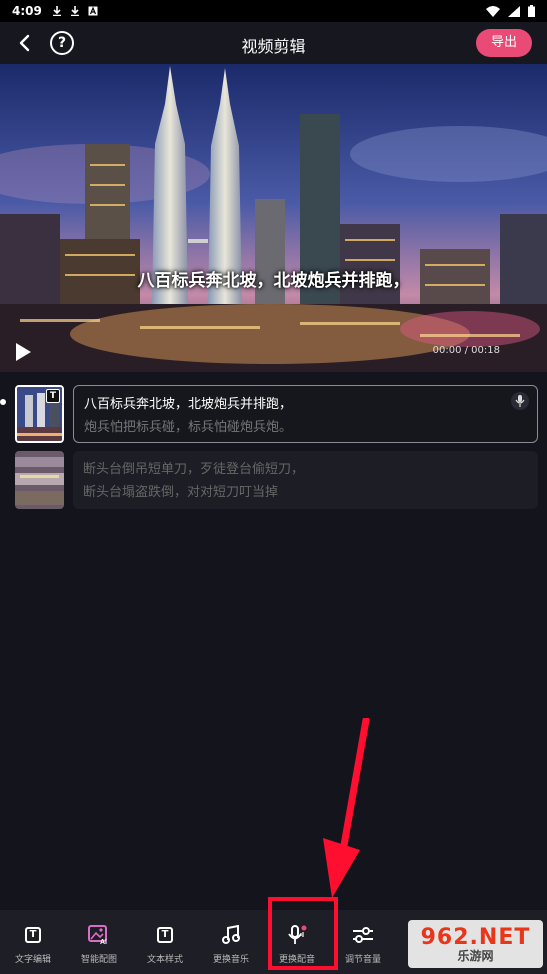 Image resolution: width=547 pixels, height=974 pixels. What do you see at coordinates (273, 281) in the screenshot?
I see `video-subtitle: 八百标兵奔北坡，北坡炮兵并排跑，` at bounding box center [273, 281].